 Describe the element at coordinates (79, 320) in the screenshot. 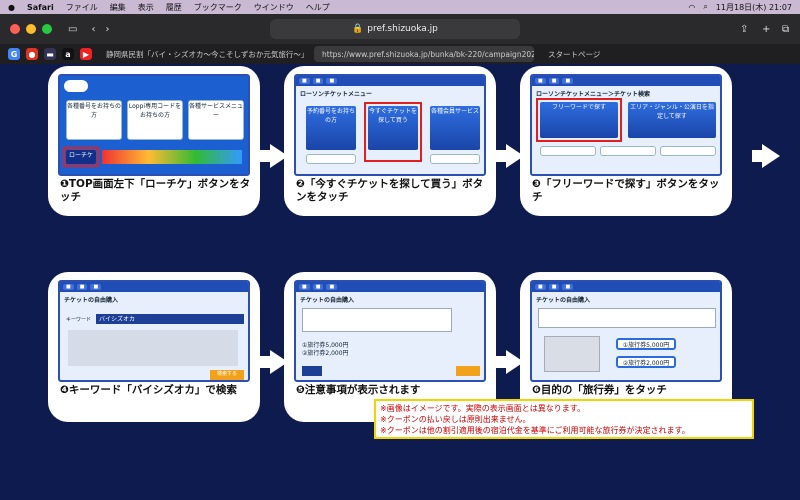

I see `keyword-label: キーワード` at that location.